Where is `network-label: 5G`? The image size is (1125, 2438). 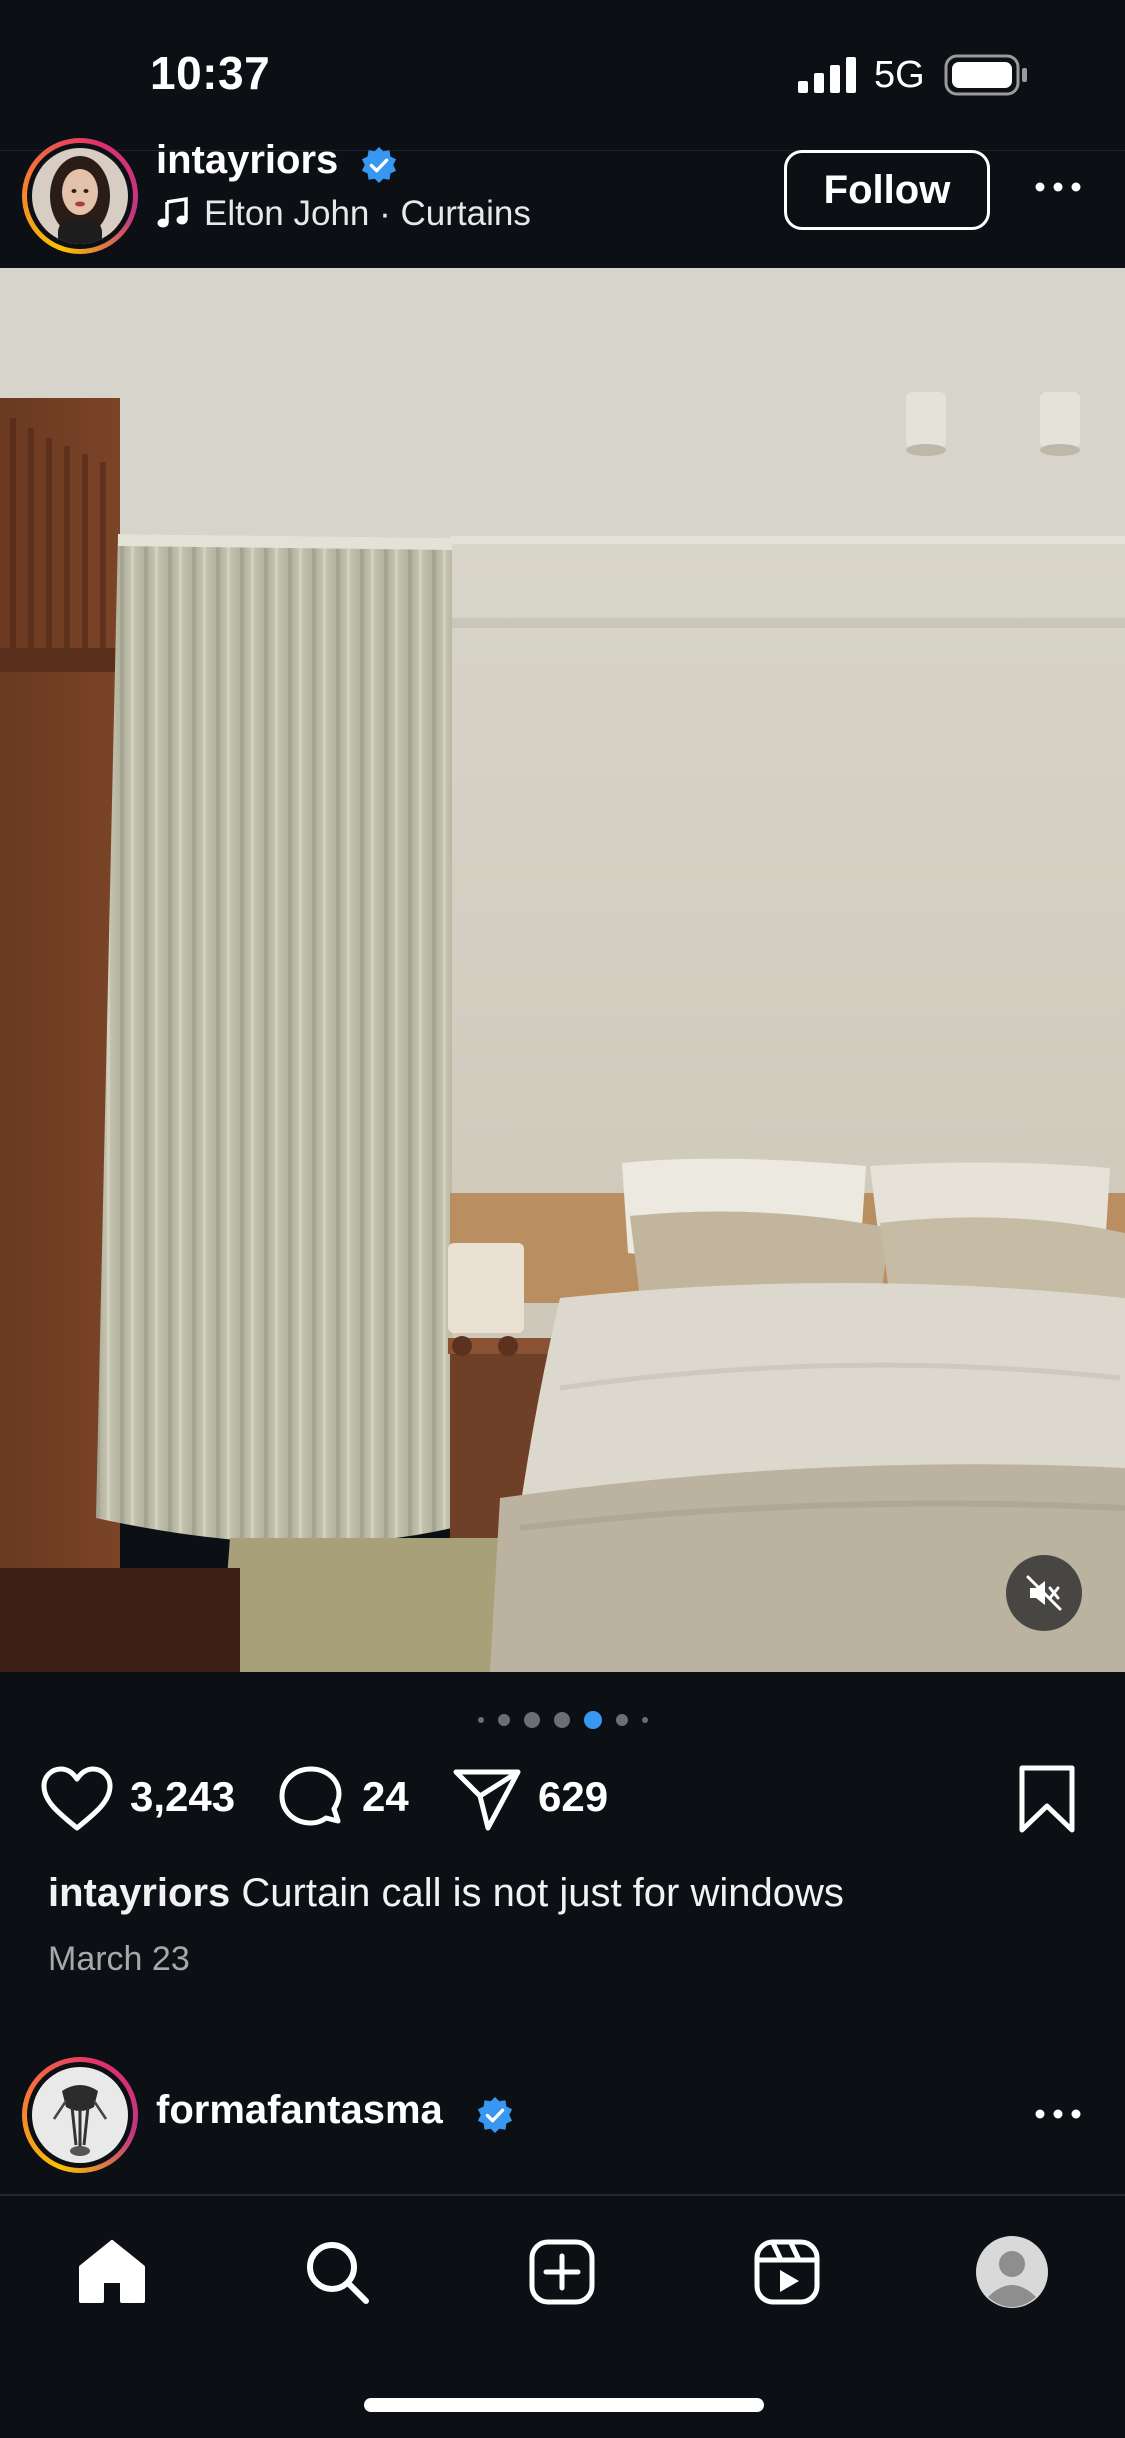
network-label: 5G is located at coordinates (899, 75).